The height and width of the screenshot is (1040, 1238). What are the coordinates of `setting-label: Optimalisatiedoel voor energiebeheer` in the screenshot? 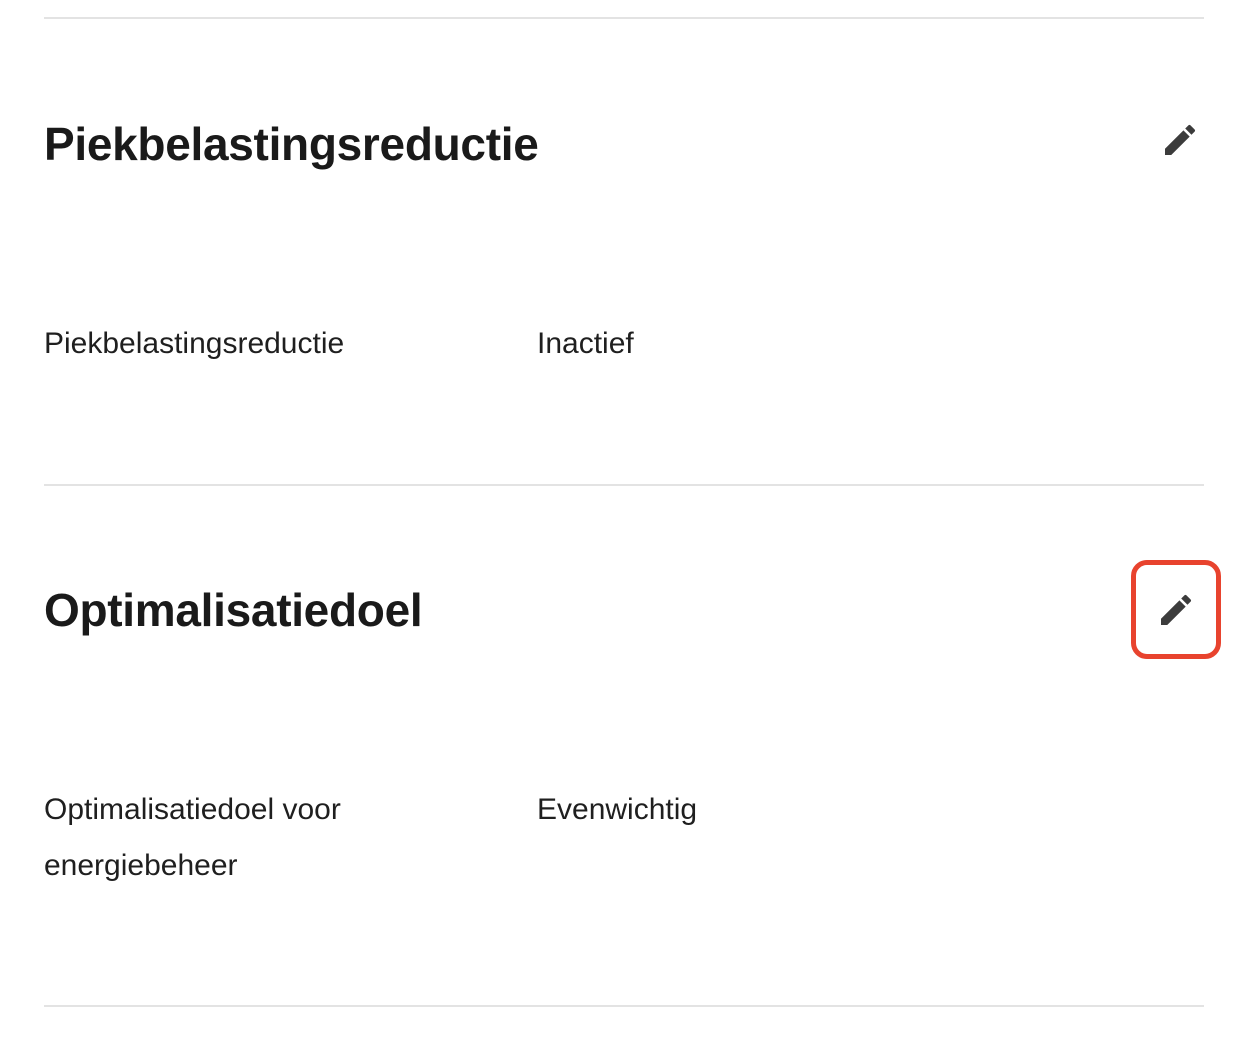 It's located at (192, 837).